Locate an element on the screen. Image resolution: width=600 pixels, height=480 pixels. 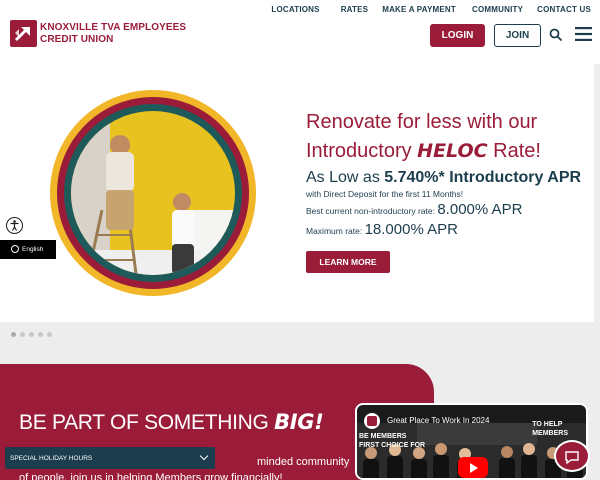
search-icon is located at coordinates (556, 35).